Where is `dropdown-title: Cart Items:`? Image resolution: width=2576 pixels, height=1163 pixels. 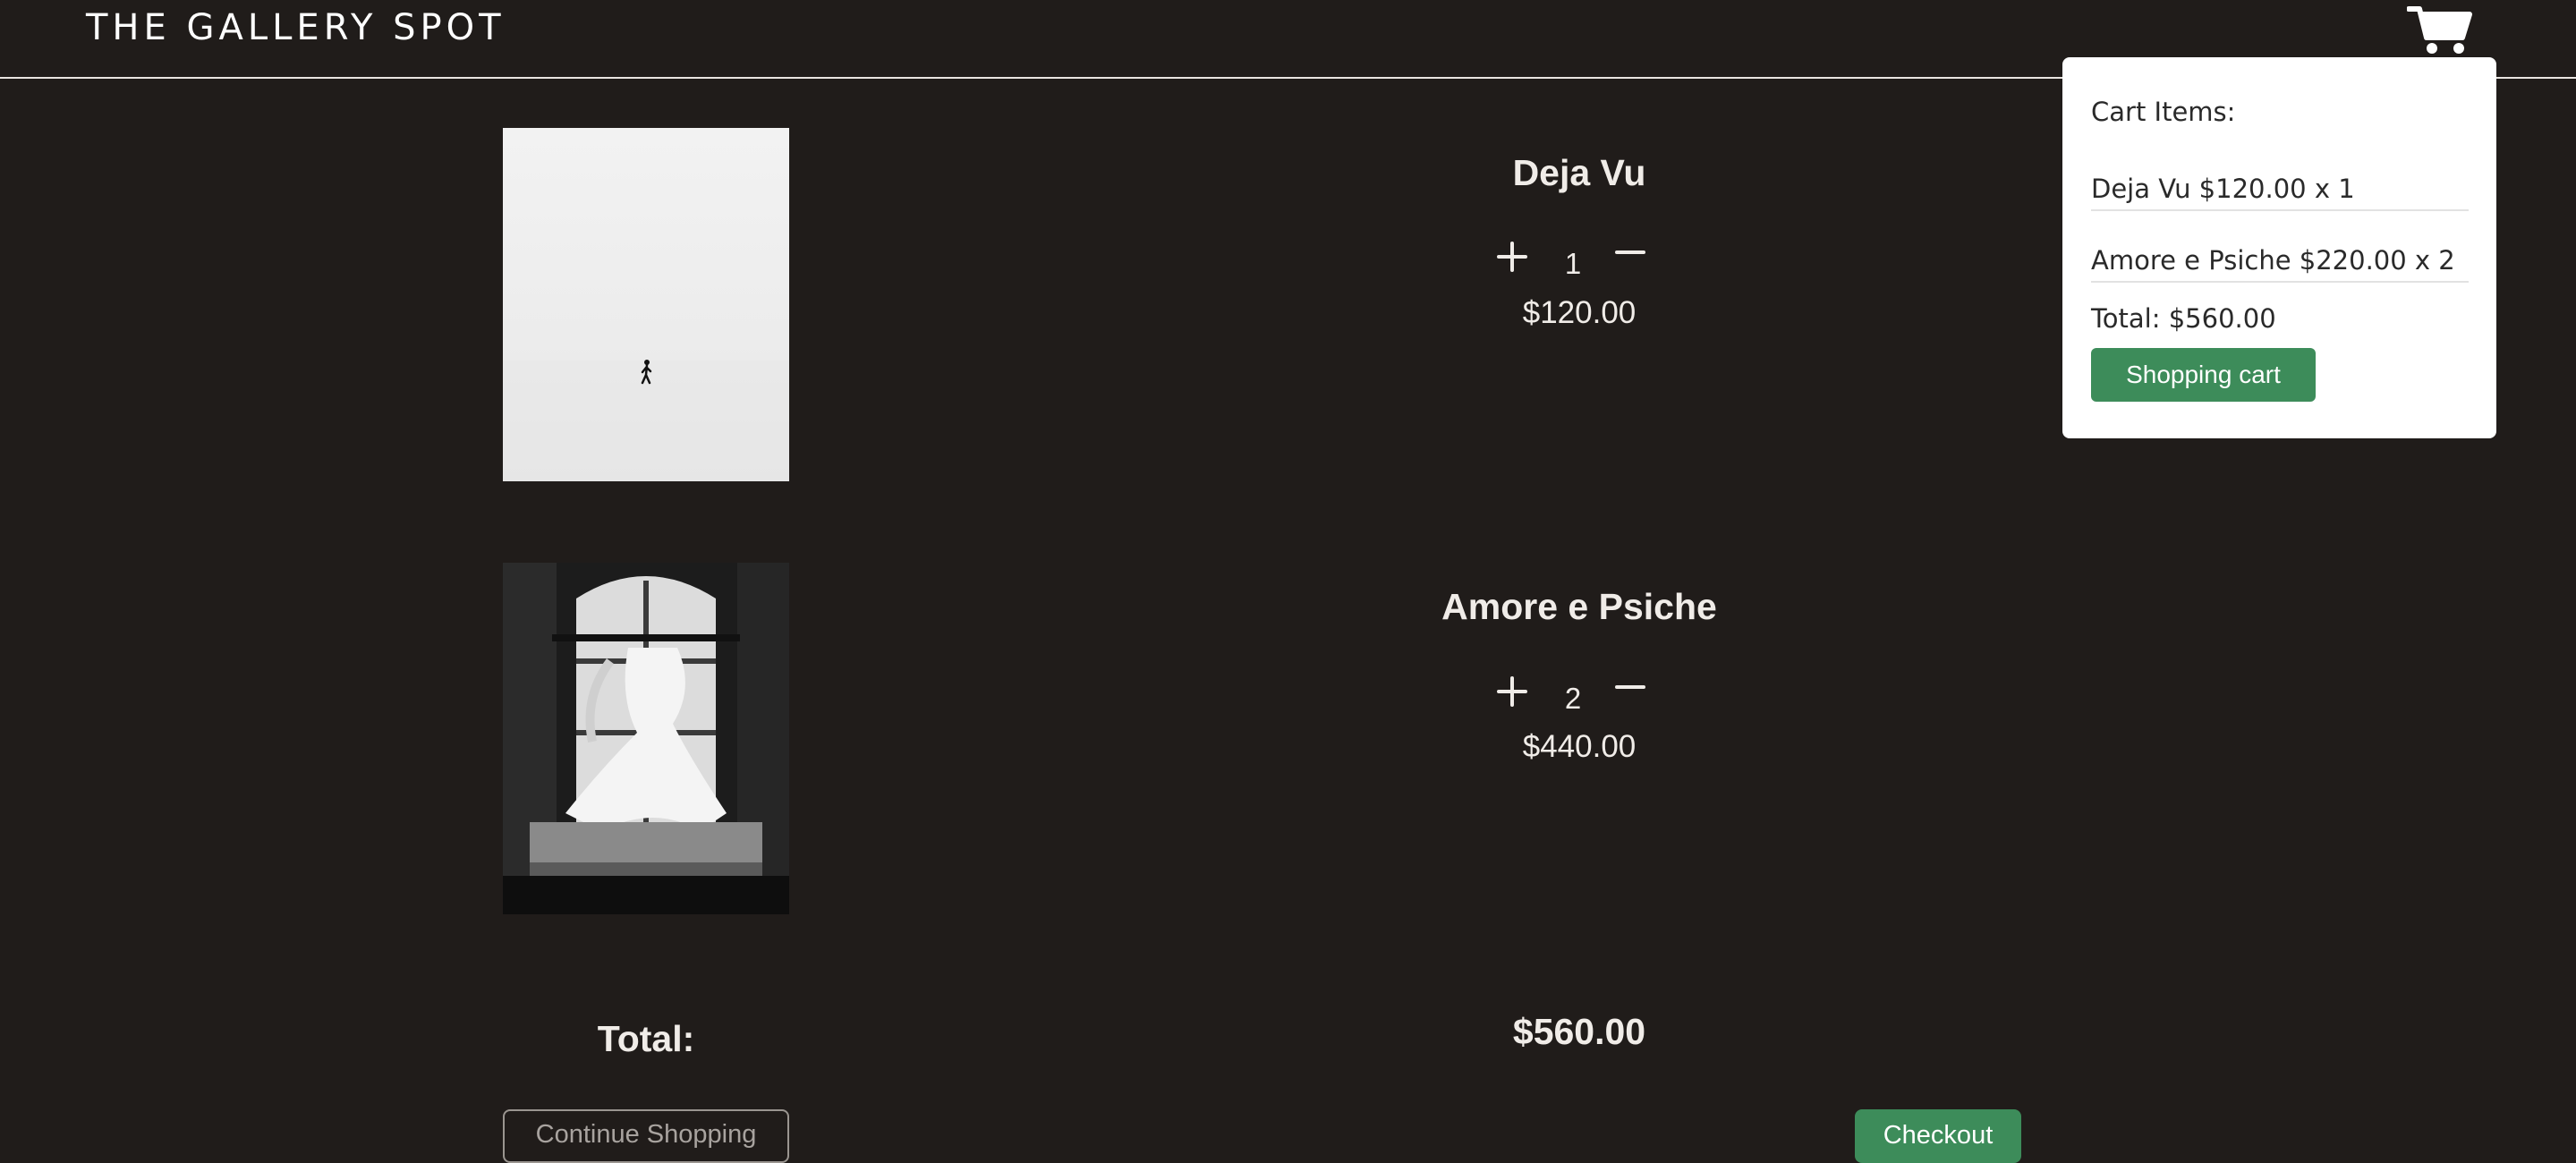 dropdown-title: Cart Items: is located at coordinates (2163, 112).